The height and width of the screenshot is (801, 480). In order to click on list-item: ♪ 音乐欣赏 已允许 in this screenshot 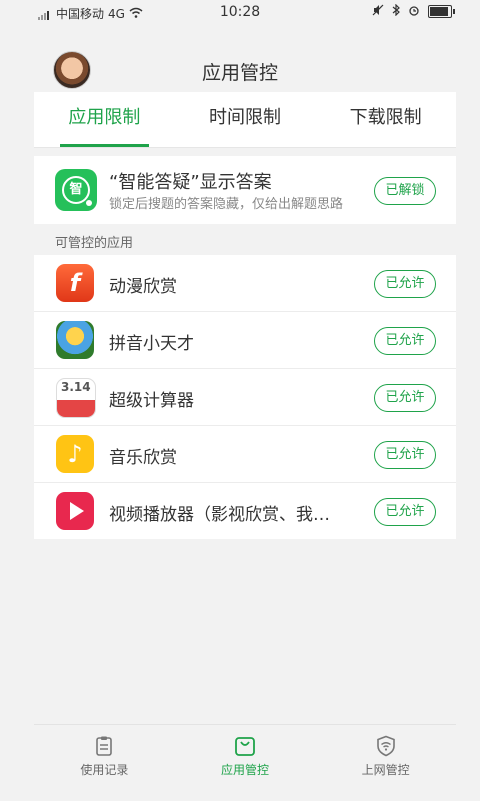, I will do `click(245, 453)`.